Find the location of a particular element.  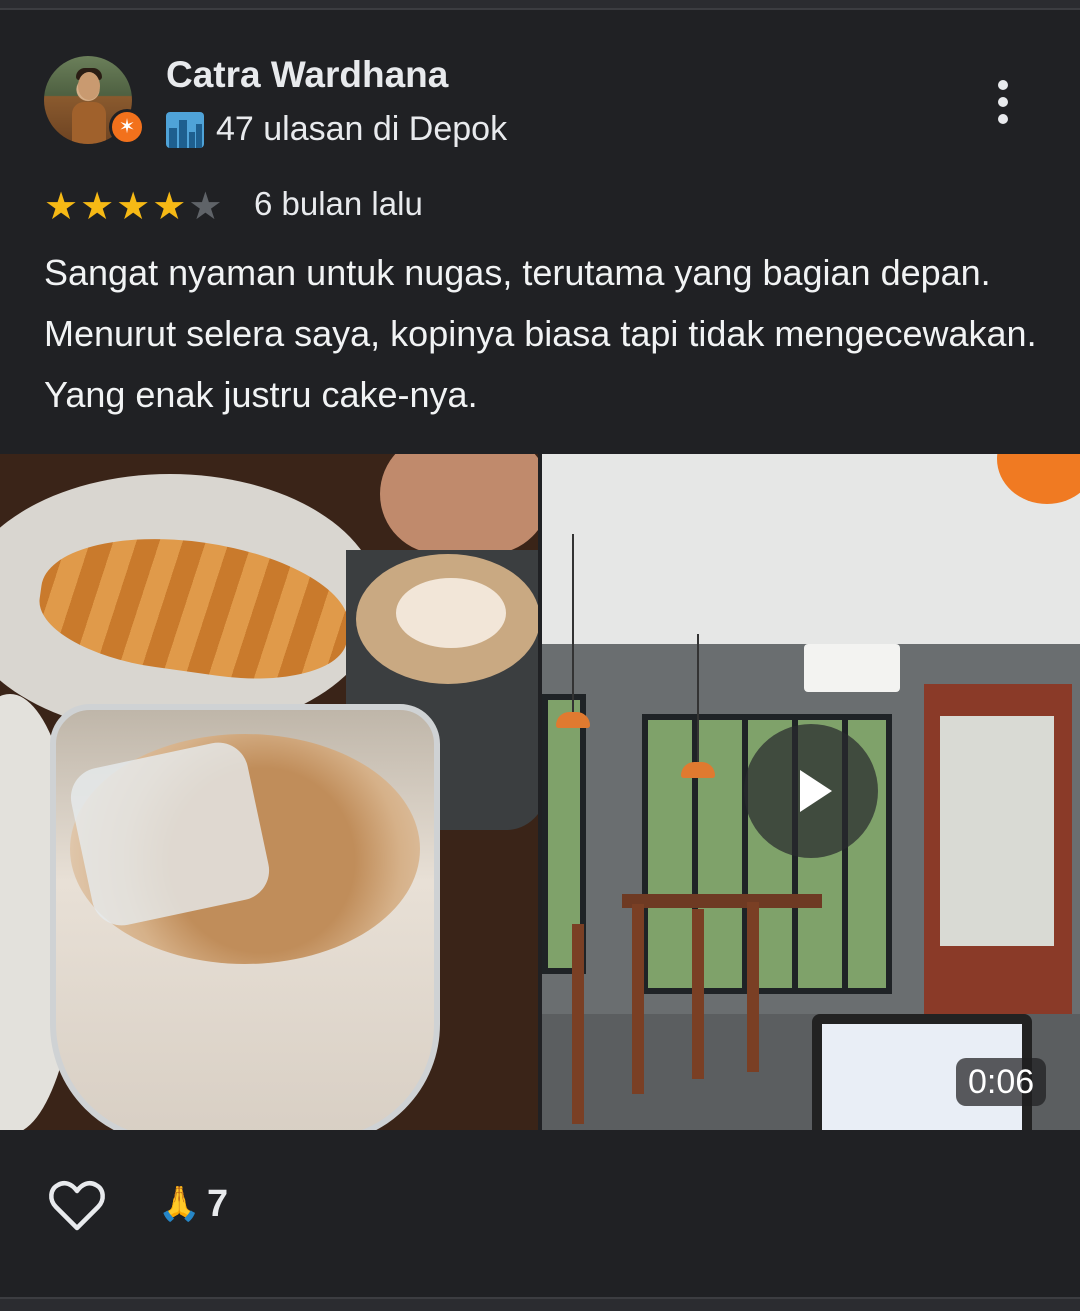

reaction-count: 7 is located at coordinates (218, 1204).